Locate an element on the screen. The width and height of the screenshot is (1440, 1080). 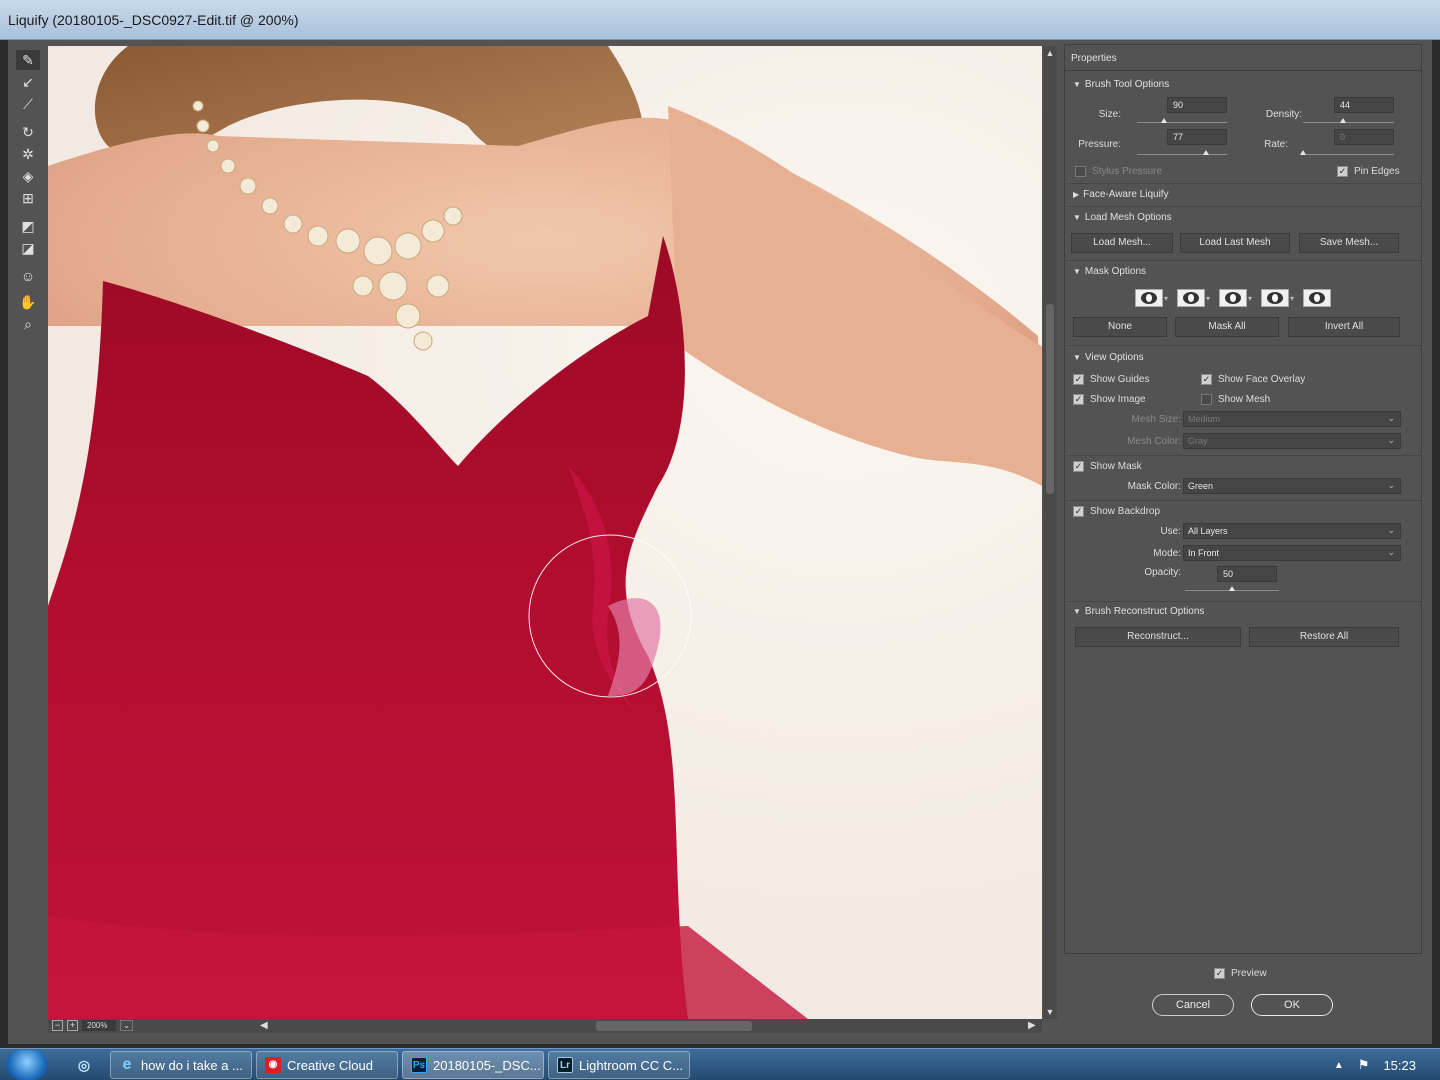
hand-icon: ✋ is located at coordinates (28, 302).